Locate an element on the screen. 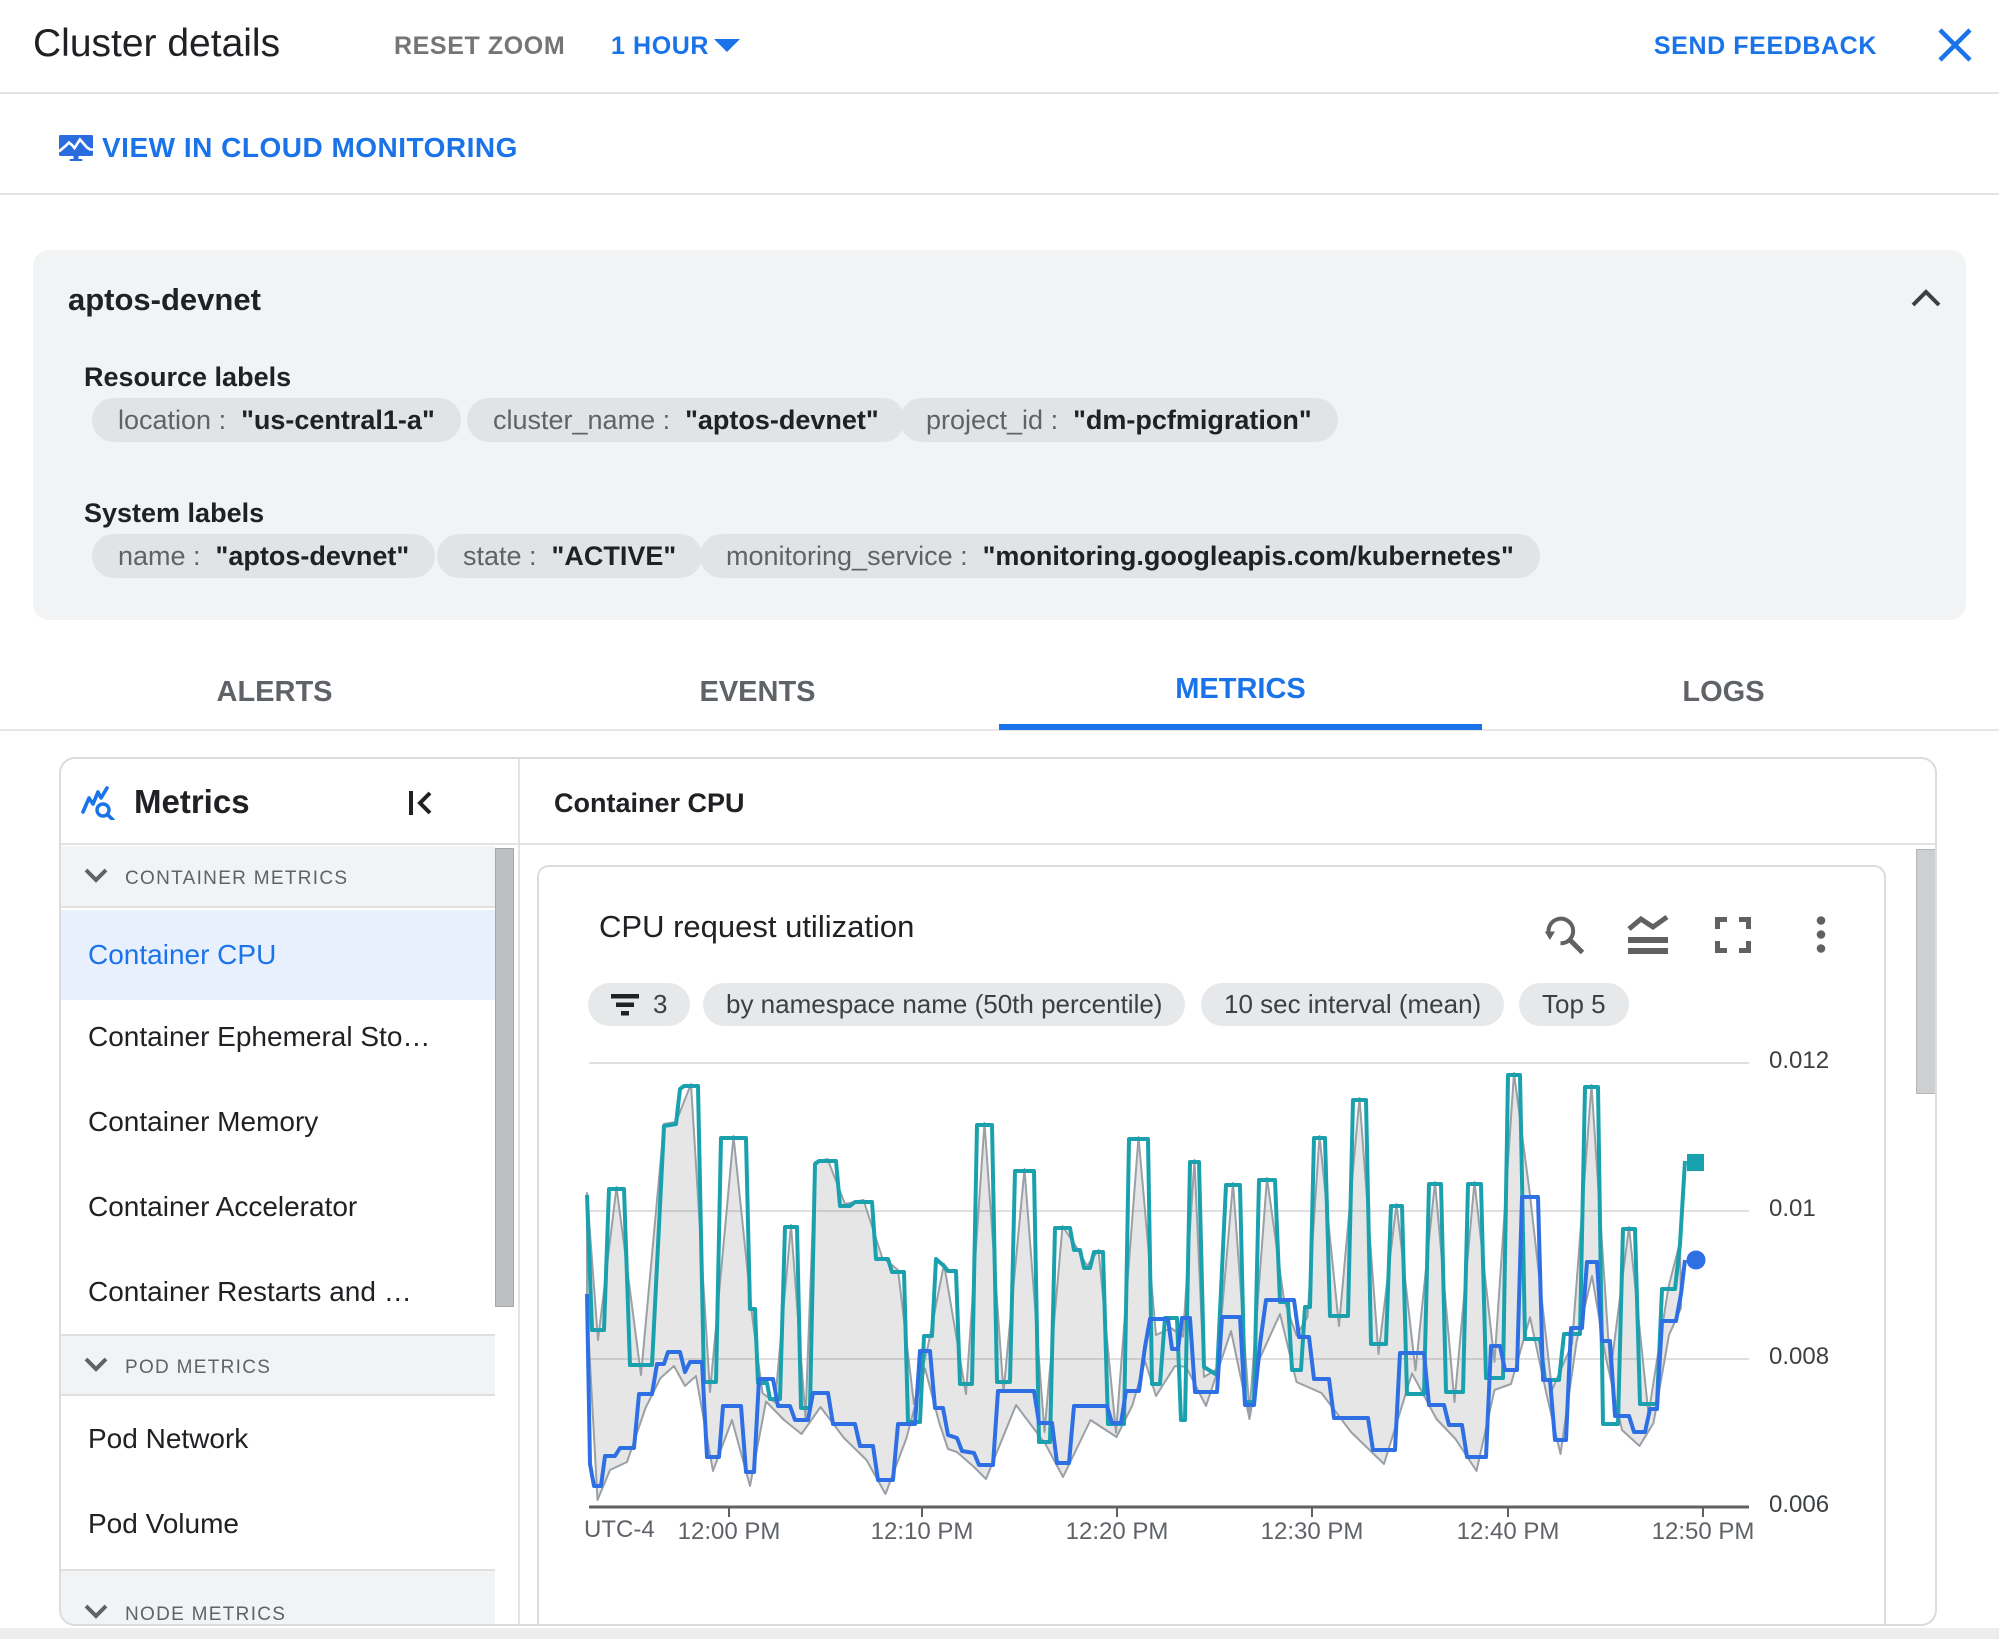 The image size is (1999, 1639). svg-text: 0.012 is located at coordinates (1799, 1062).